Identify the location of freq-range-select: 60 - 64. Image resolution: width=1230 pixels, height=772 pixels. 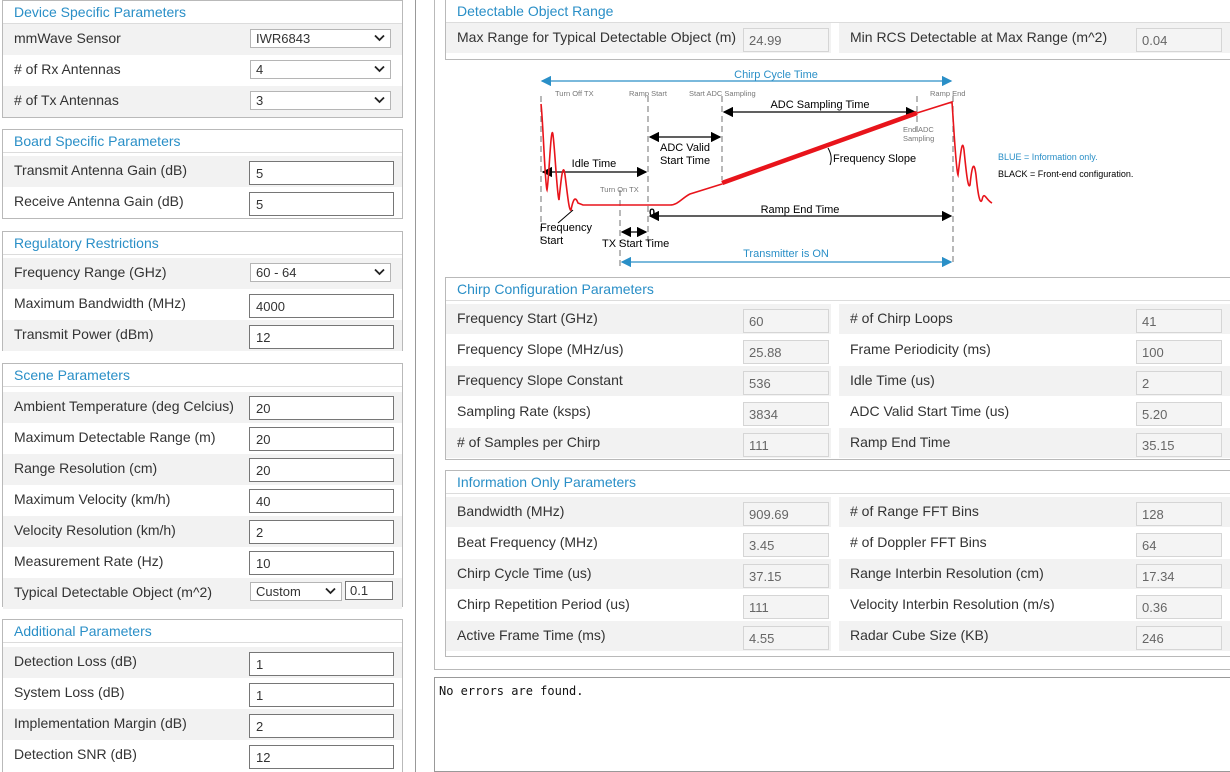
(320, 272).